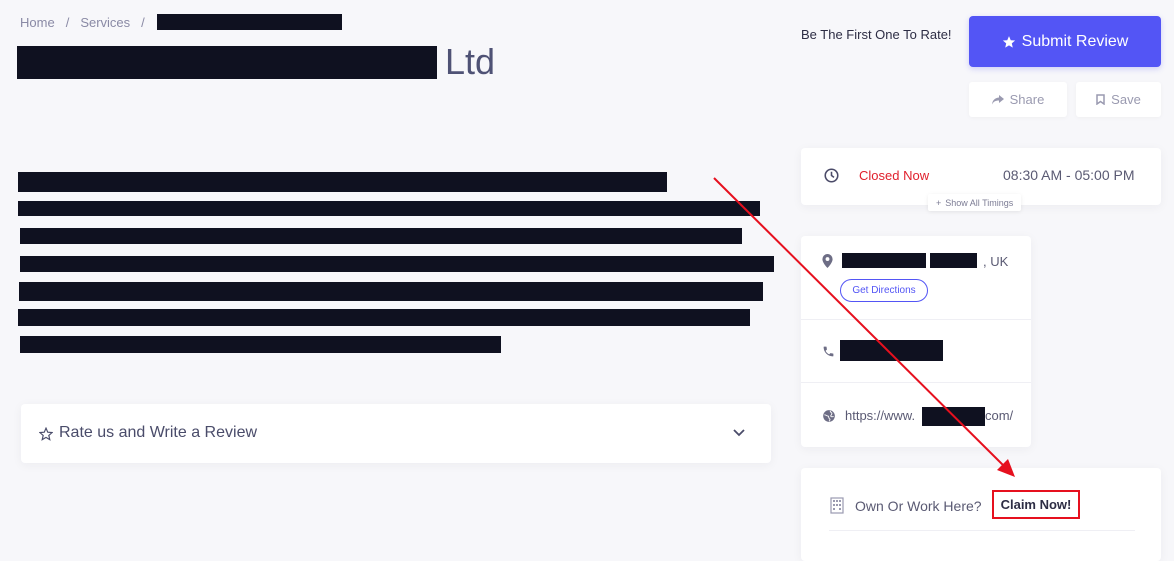 This screenshot has height=561, width=1174. I want to click on website-domain-redacted, so click(953, 416).